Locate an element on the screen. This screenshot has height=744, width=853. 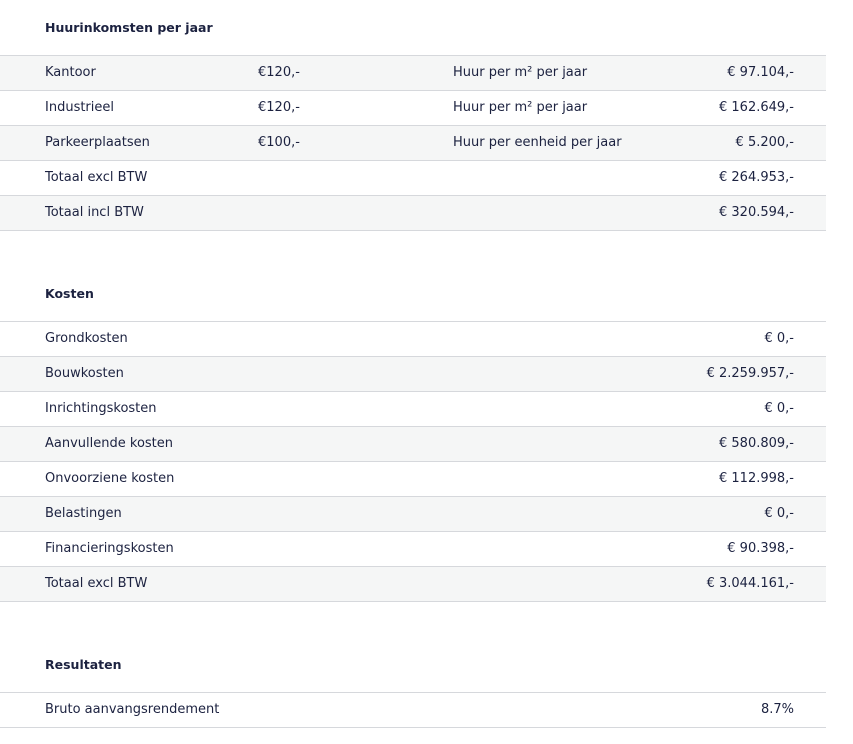
table-row: Totaal excl BTW € 3.044.161,- is located at coordinates (413, 584).